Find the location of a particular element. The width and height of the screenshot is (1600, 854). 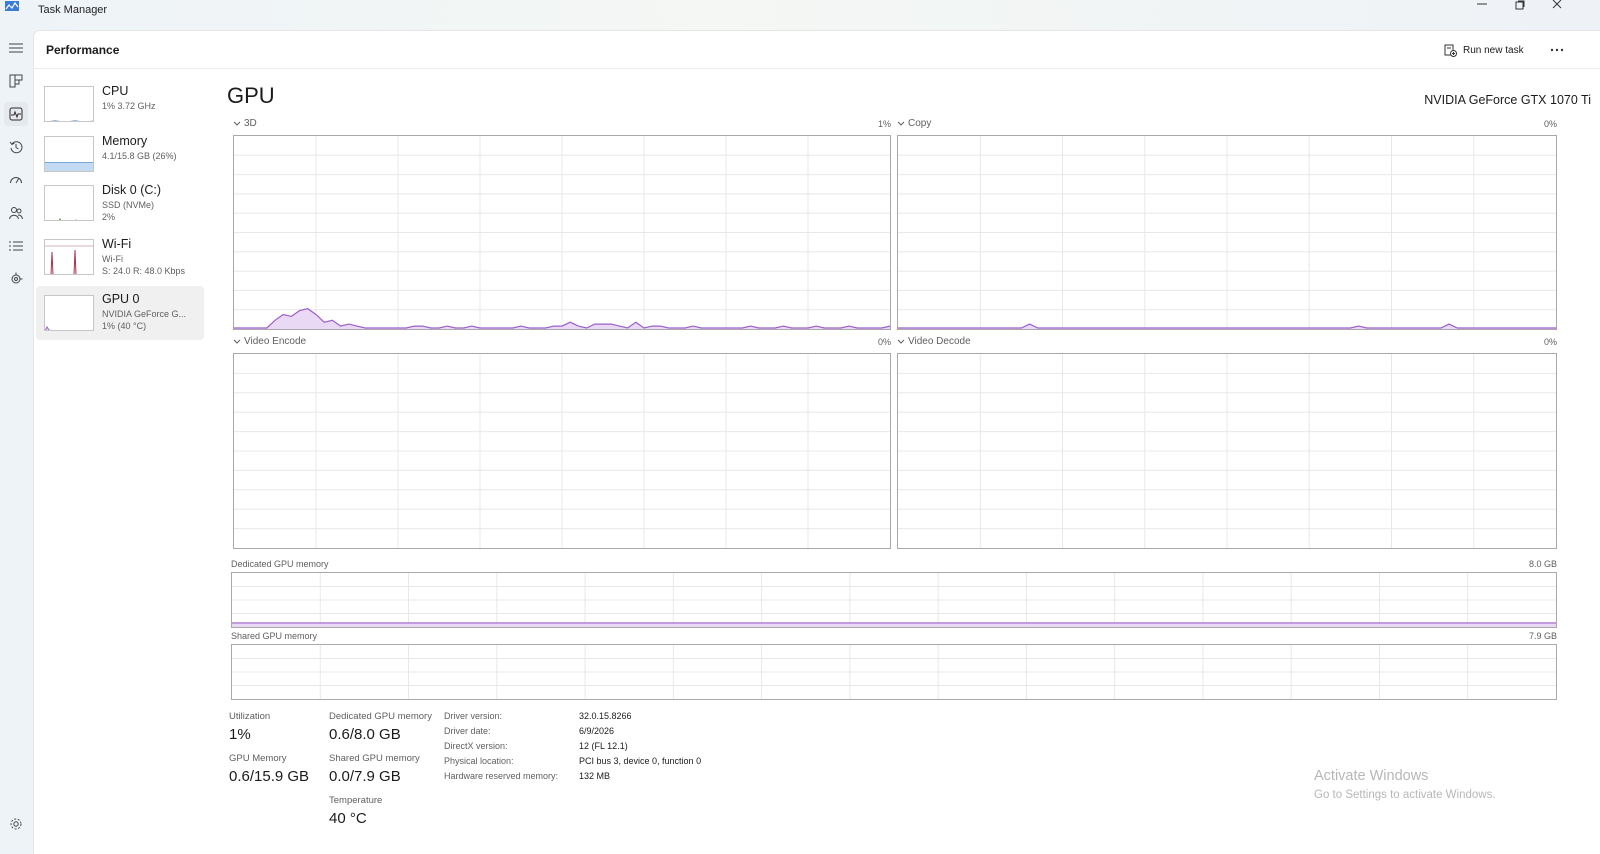

users-icon is located at coordinates (16, 213).